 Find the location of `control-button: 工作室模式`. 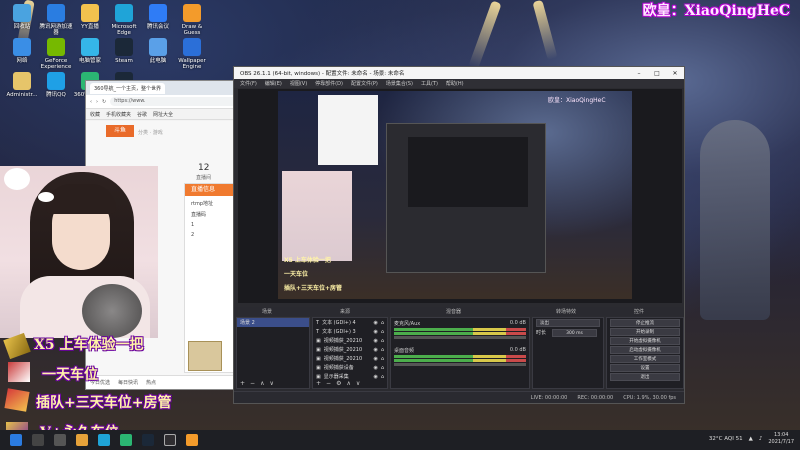

control-button: 工作室模式 is located at coordinates (645, 359).